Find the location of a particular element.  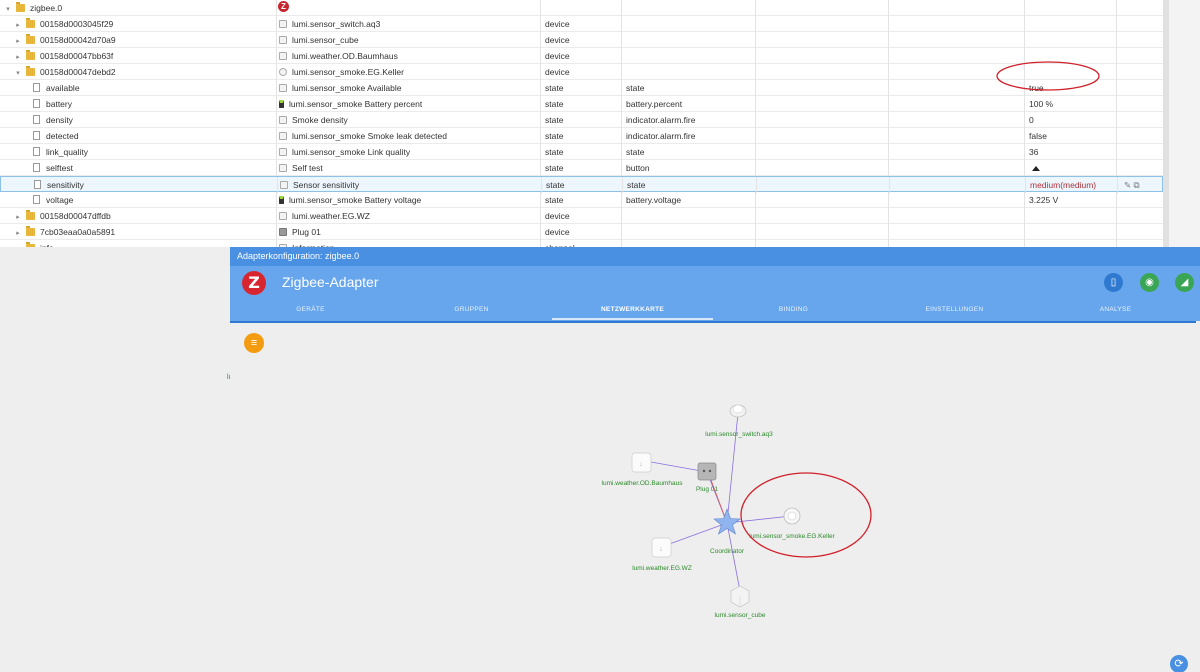

node-plug is located at coordinates (707, 471).